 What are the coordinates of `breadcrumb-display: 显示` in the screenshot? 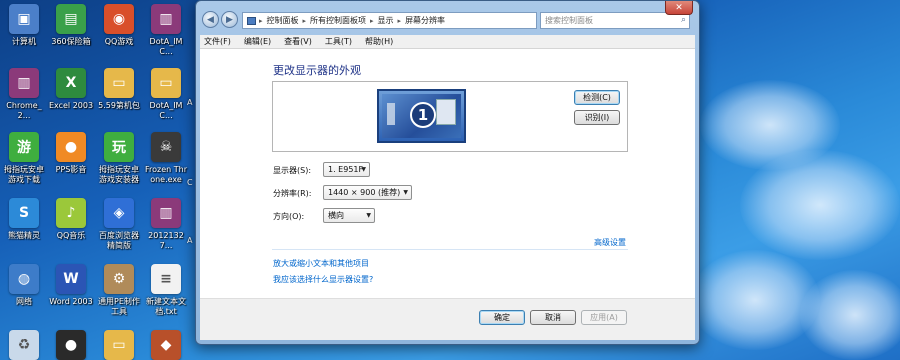 It's located at (386, 20).